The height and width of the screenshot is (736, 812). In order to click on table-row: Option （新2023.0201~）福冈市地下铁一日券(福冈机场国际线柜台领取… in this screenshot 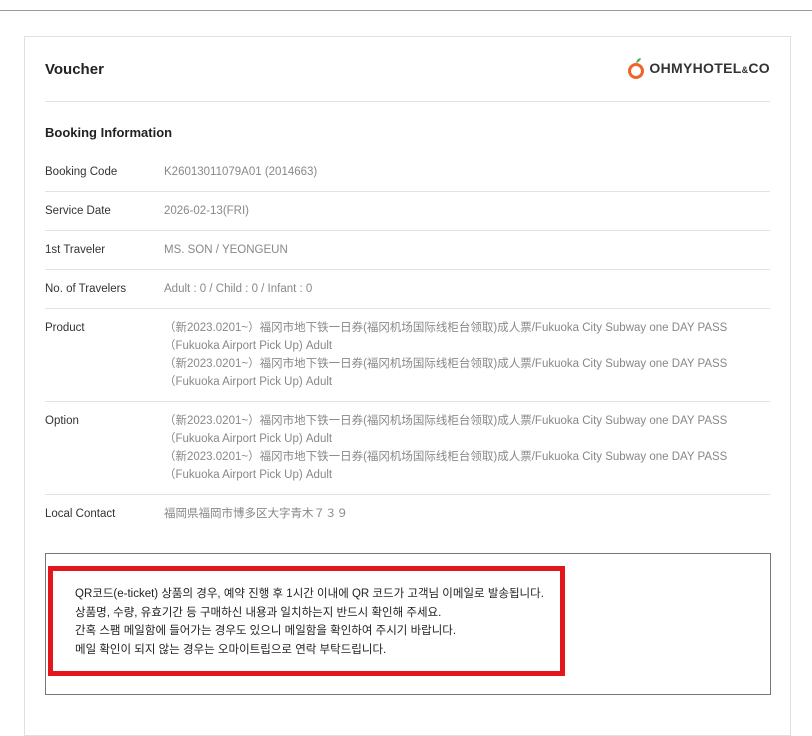, I will do `click(407, 448)`.